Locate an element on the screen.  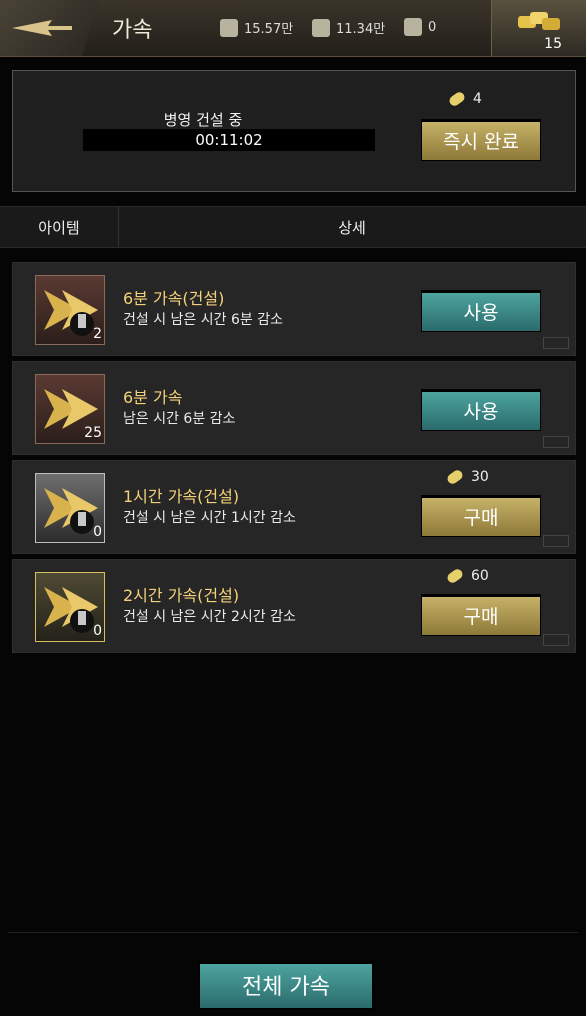
tab-detail: 상세 is located at coordinates (352, 227).